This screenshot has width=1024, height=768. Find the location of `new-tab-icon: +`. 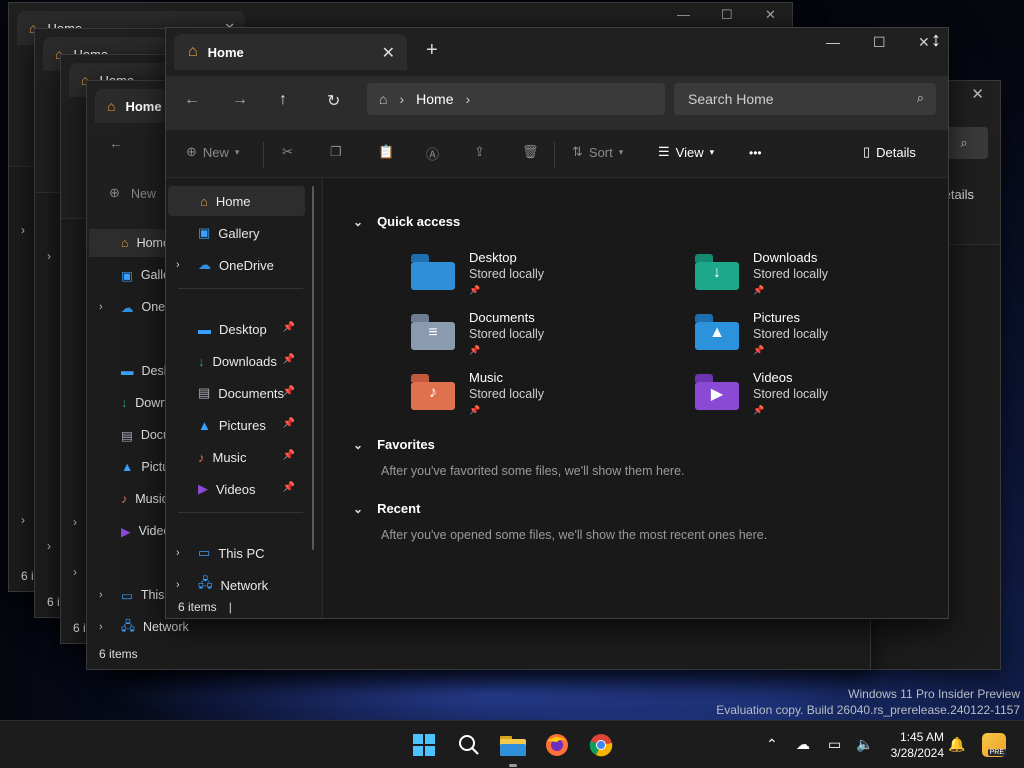

new-tab-icon: + is located at coordinates (432, 50).